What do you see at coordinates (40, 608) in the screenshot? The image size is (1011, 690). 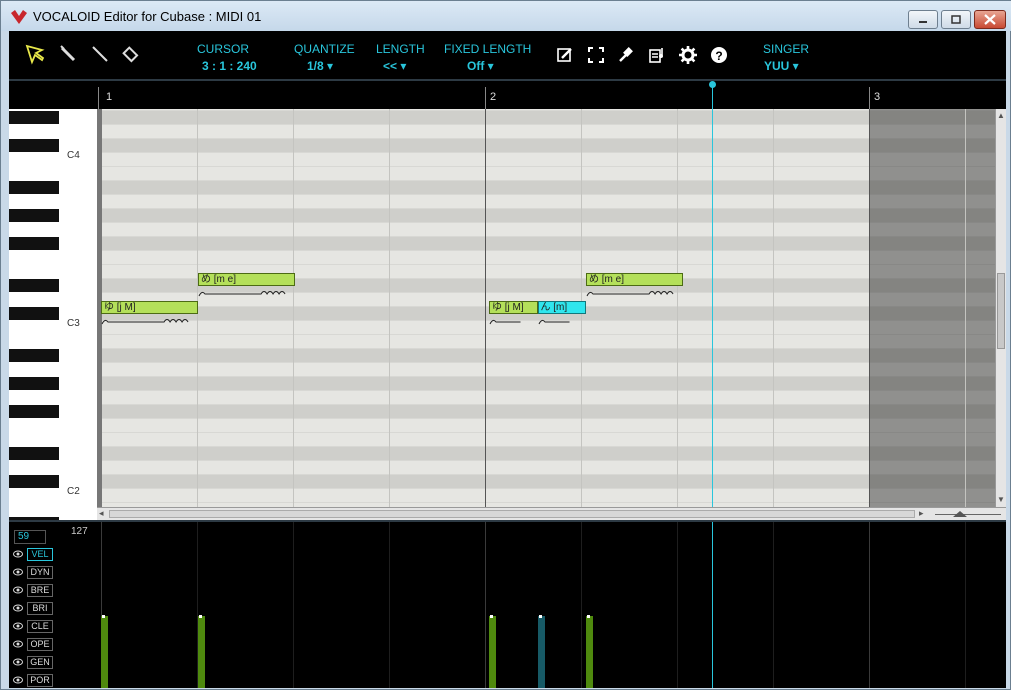 I see `control-param-label: BRI` at bounding box center [40, 608].